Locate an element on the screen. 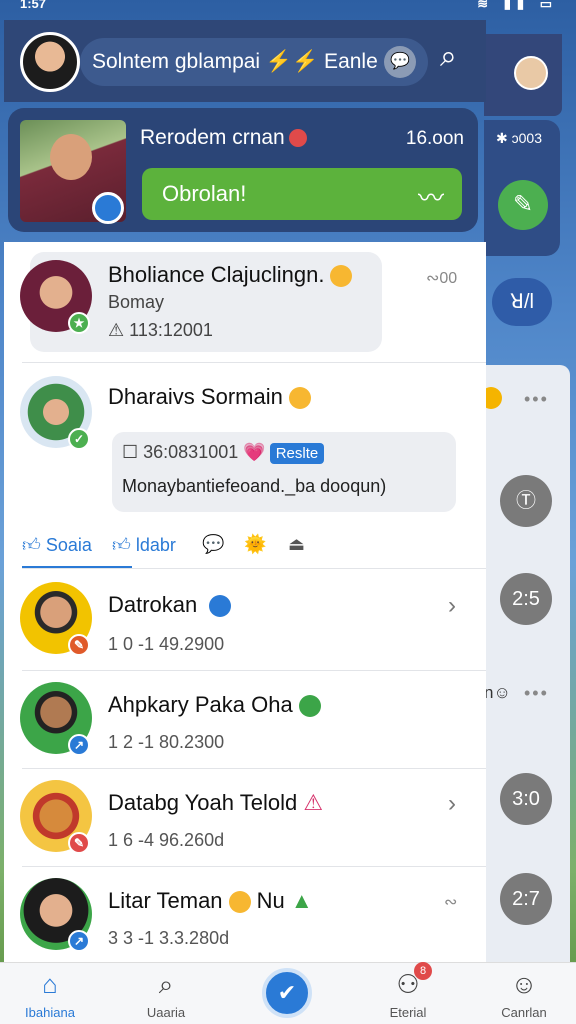 This screenshot has height=1024, width=576. status-icons: ≋ ▮▮ ▭ is located at coordinates (517, 6).